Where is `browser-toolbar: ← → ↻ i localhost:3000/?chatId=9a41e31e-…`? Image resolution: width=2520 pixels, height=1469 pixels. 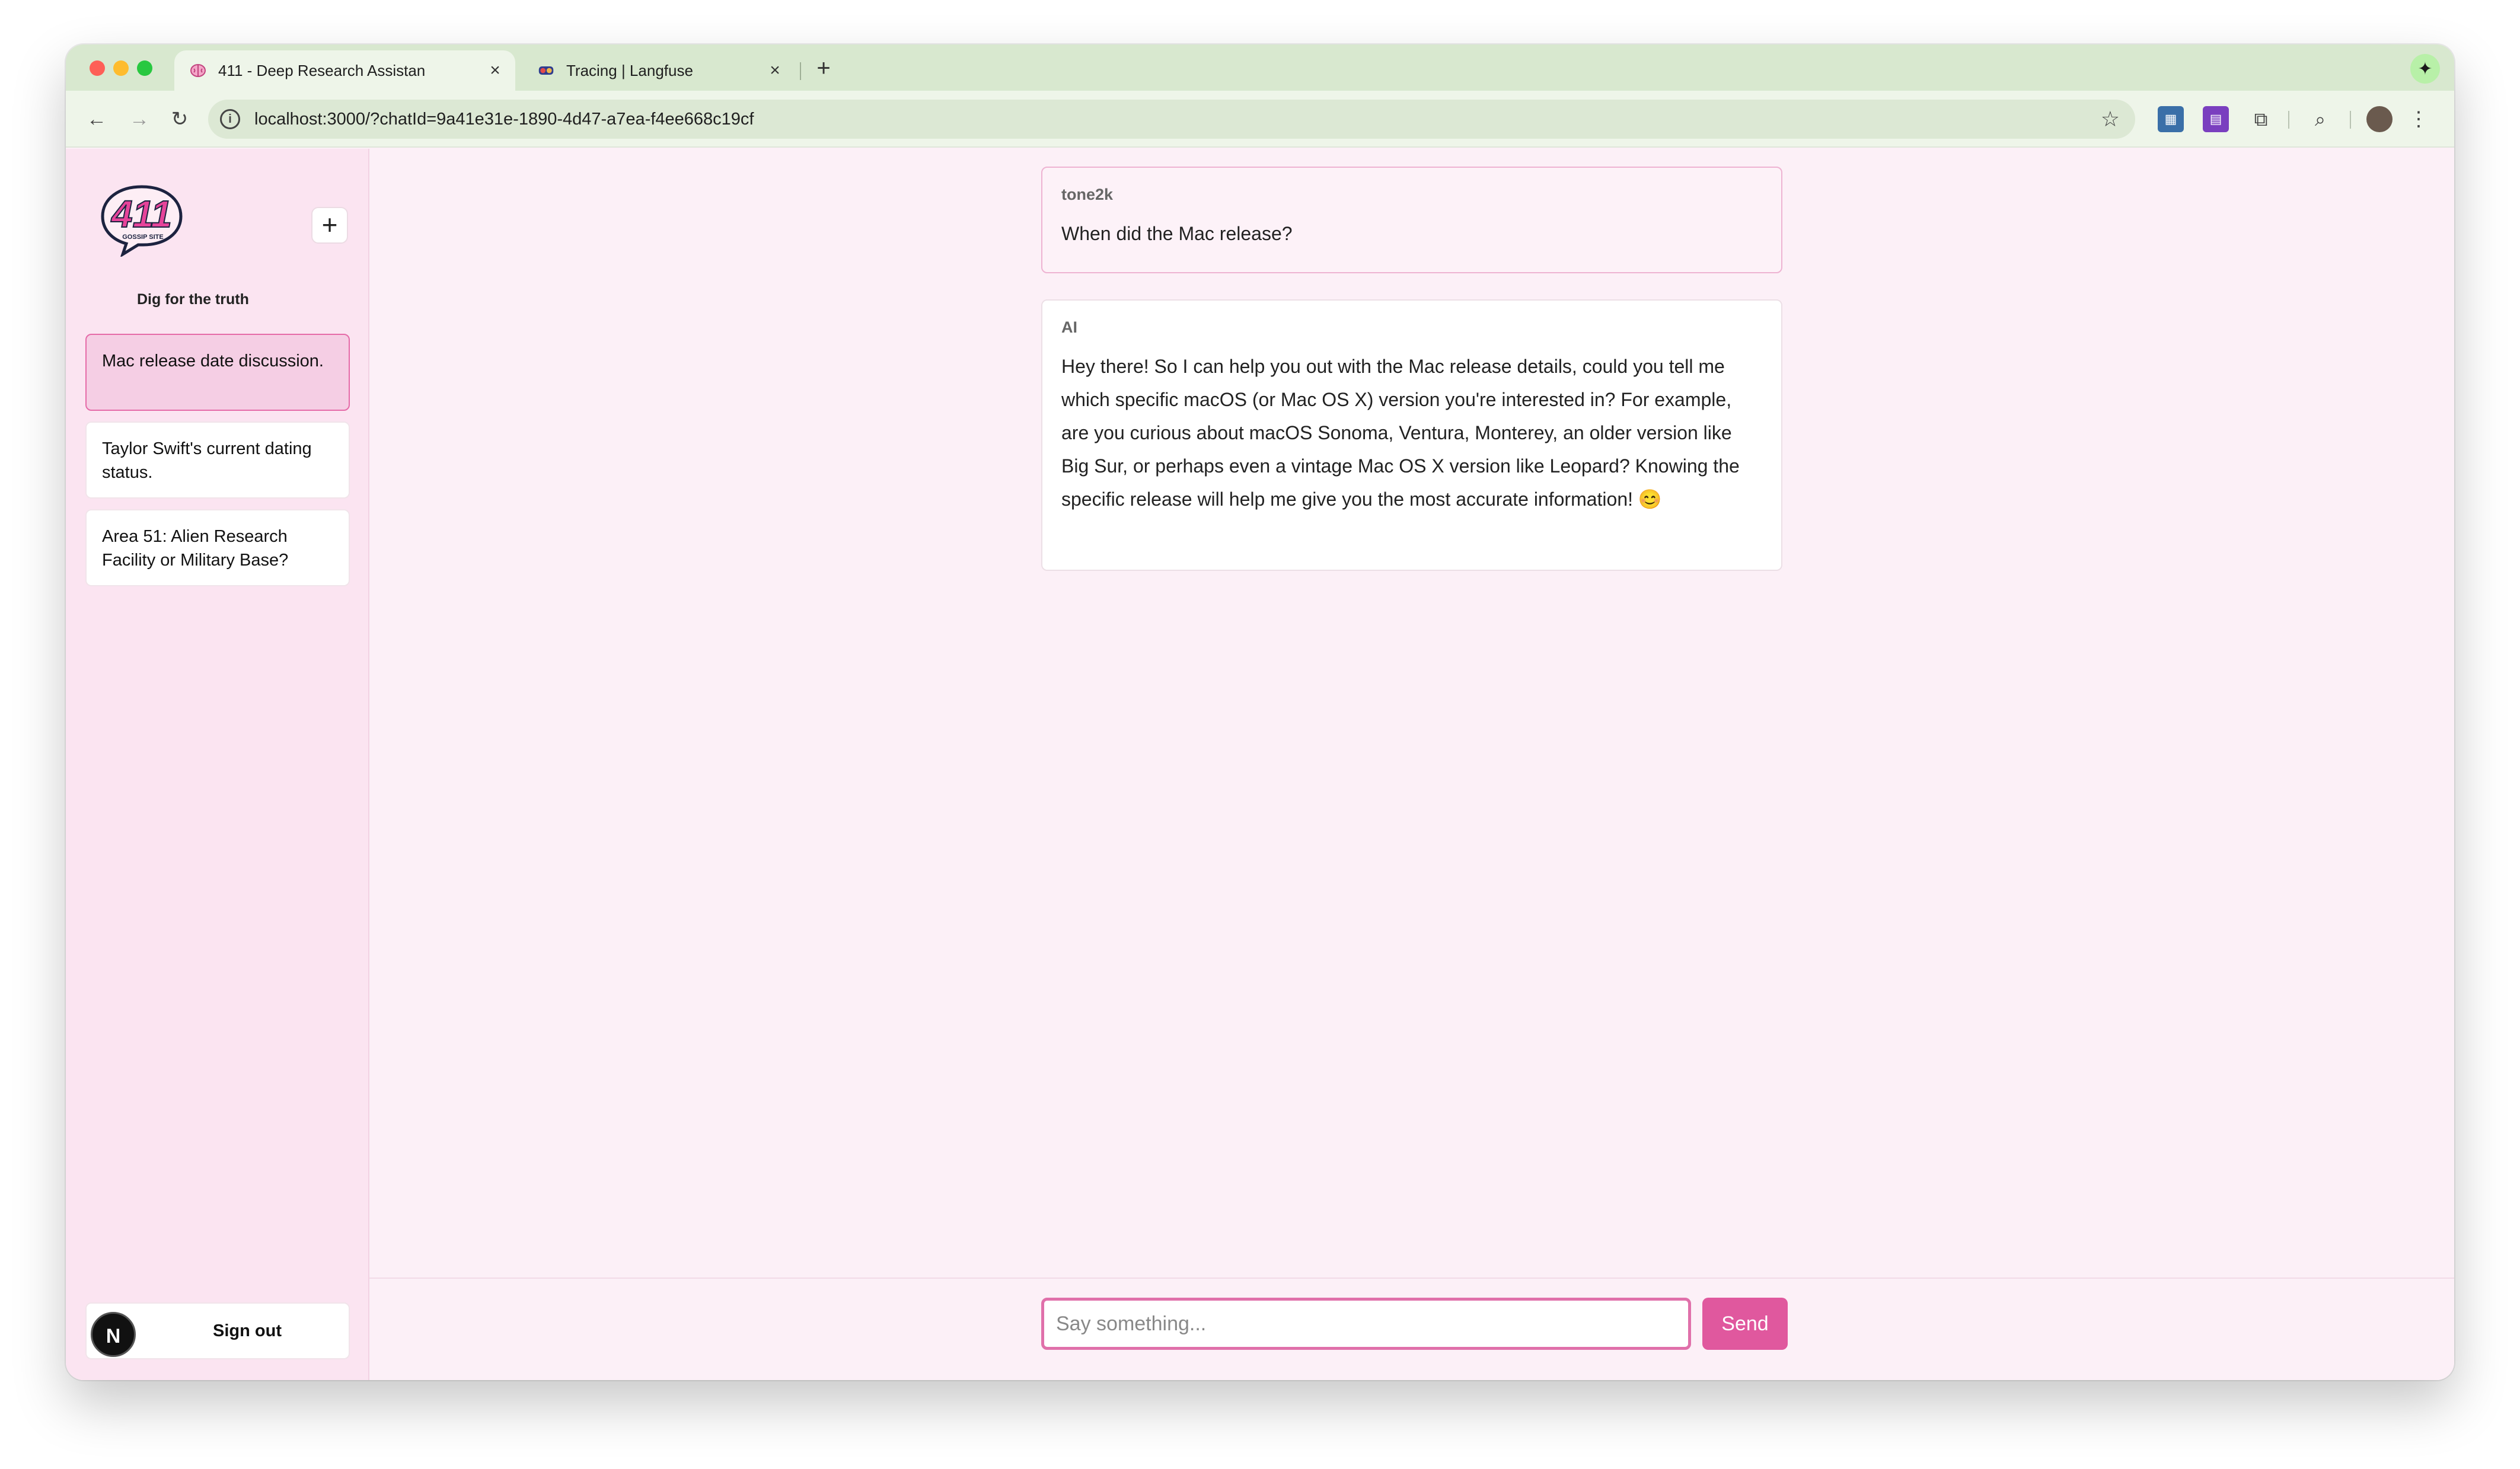 browser-toolbar: ← → ↻ i localhost:3000/?chatId=9a41e31e-… is located at coordinates (1260, 119).